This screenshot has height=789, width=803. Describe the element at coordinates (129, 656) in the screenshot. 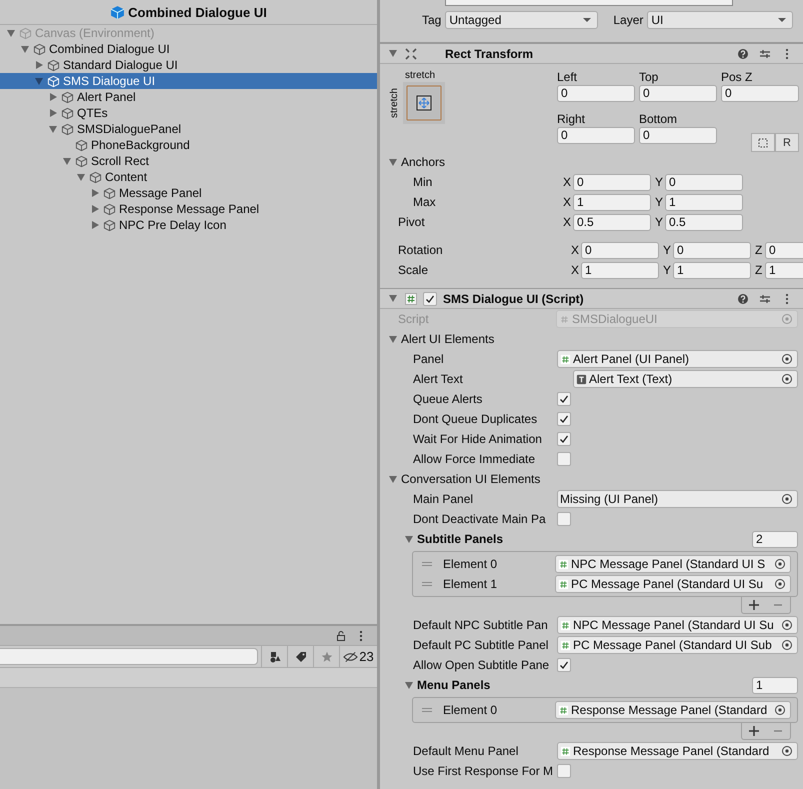

I see `search-field` at that location.